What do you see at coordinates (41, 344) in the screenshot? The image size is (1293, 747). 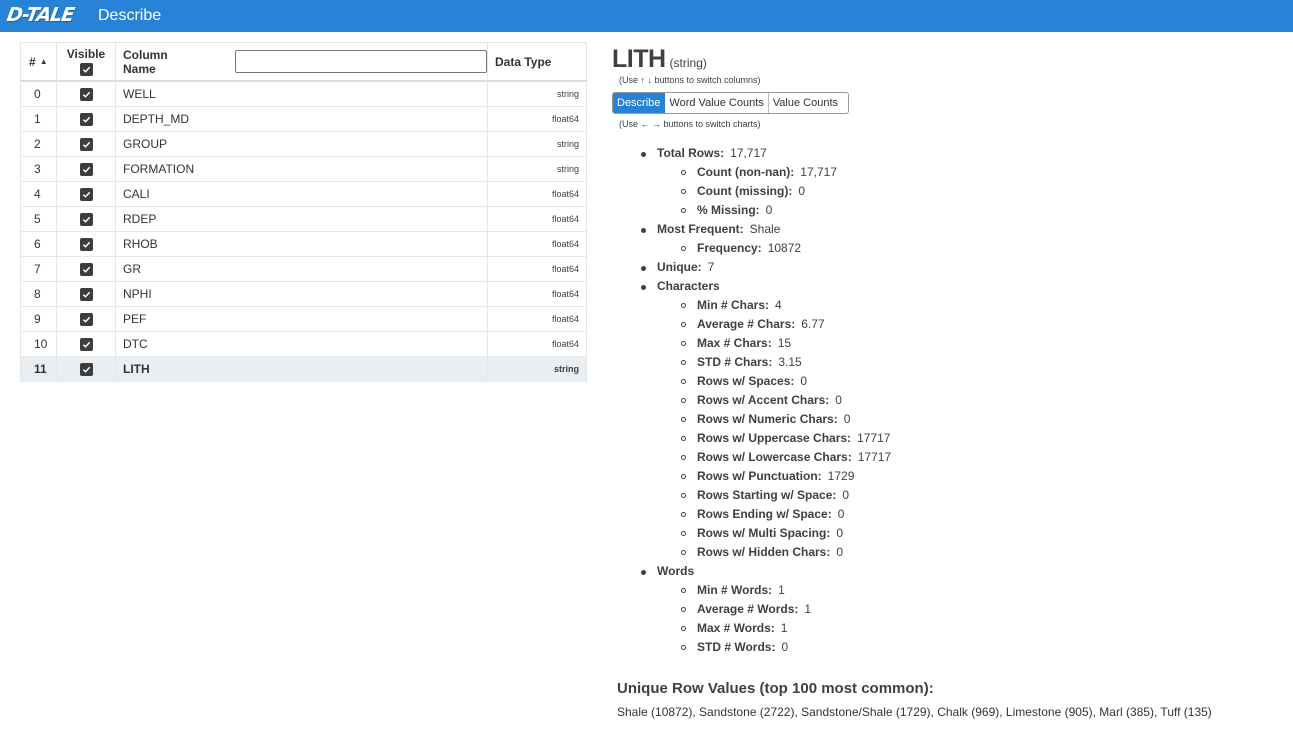 I see `column-index-value: 10` at bounding box center [41, 344].